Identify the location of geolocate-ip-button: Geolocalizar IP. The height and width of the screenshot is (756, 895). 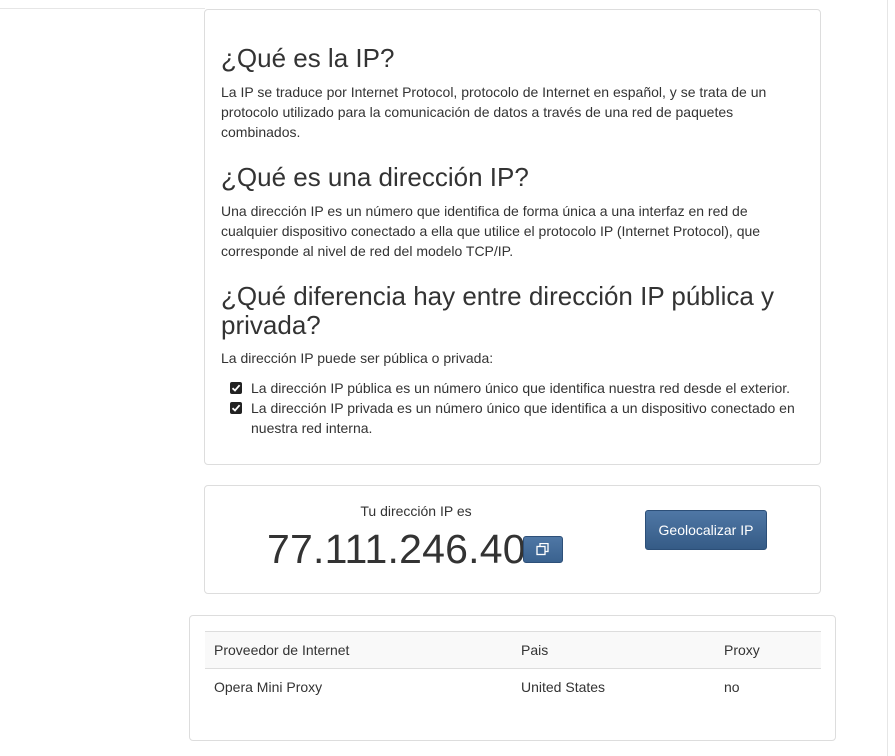
(706, 530).